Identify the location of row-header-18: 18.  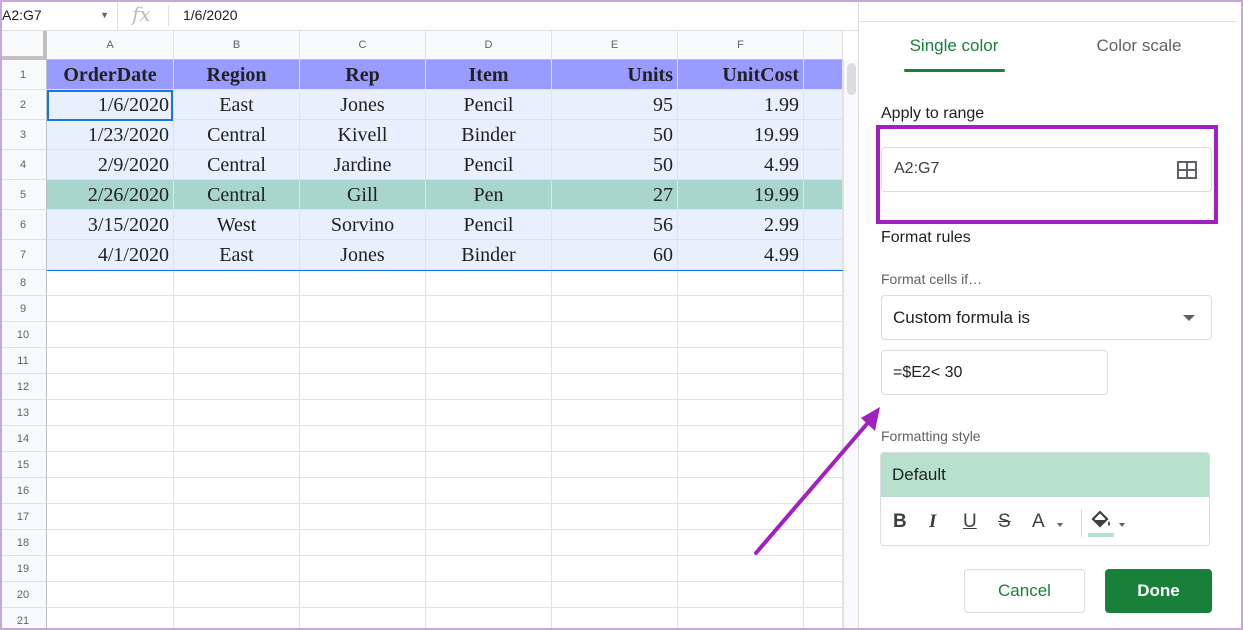
(23, 543).